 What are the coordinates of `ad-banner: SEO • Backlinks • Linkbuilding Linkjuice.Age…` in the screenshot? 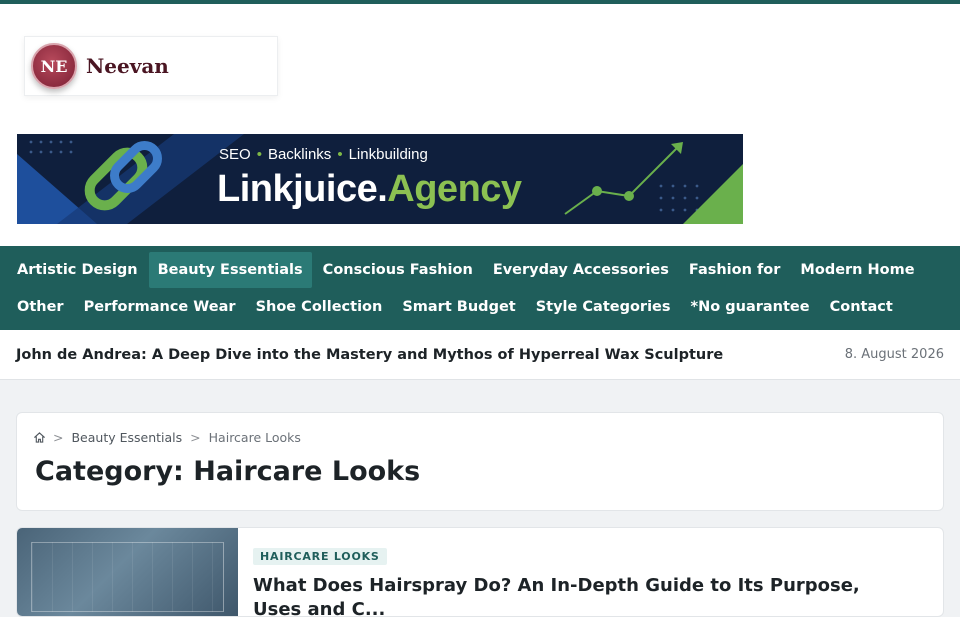 It's located at (380, 179).